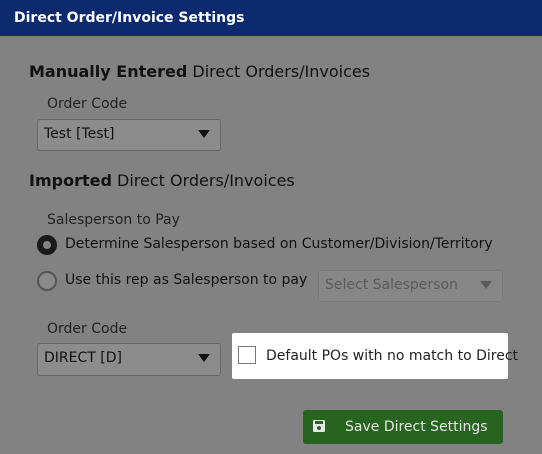 This screenshot has width=542, height=454. What do you see at coordinates (203, 180) in the screenshot?
I see `imported-heading-rest: Direct Orders/Invoices` at bounding box center [203, 180].